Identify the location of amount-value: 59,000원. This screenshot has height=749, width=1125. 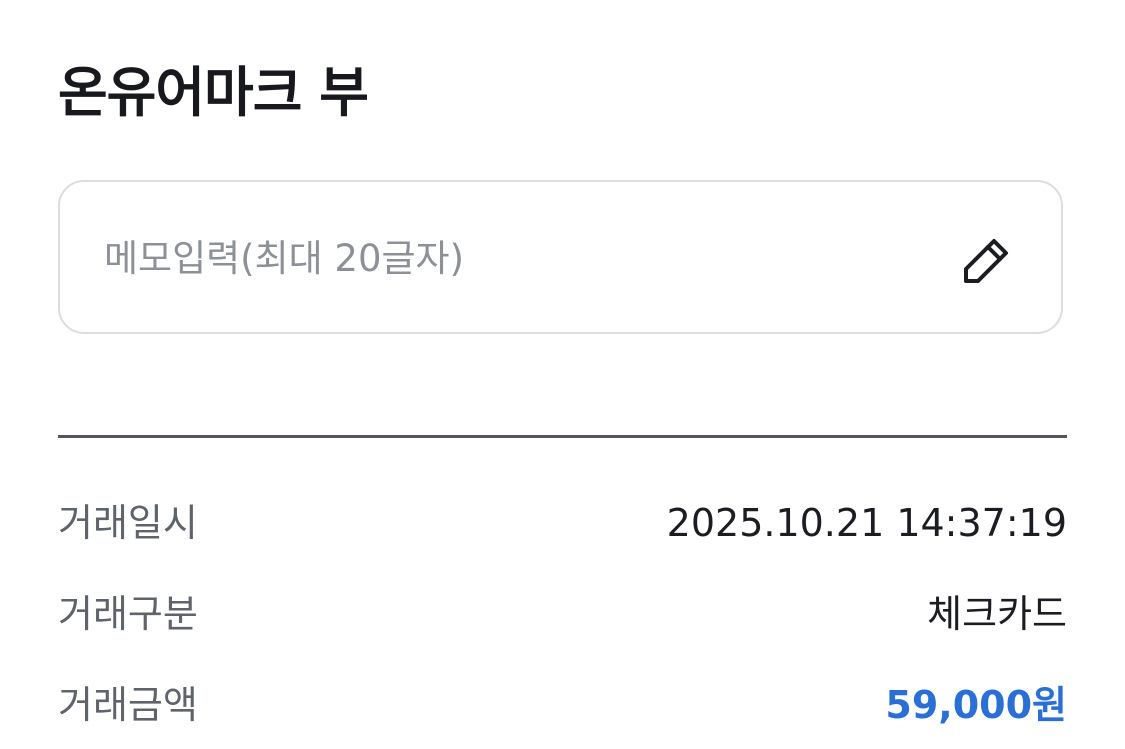
(976, 705).